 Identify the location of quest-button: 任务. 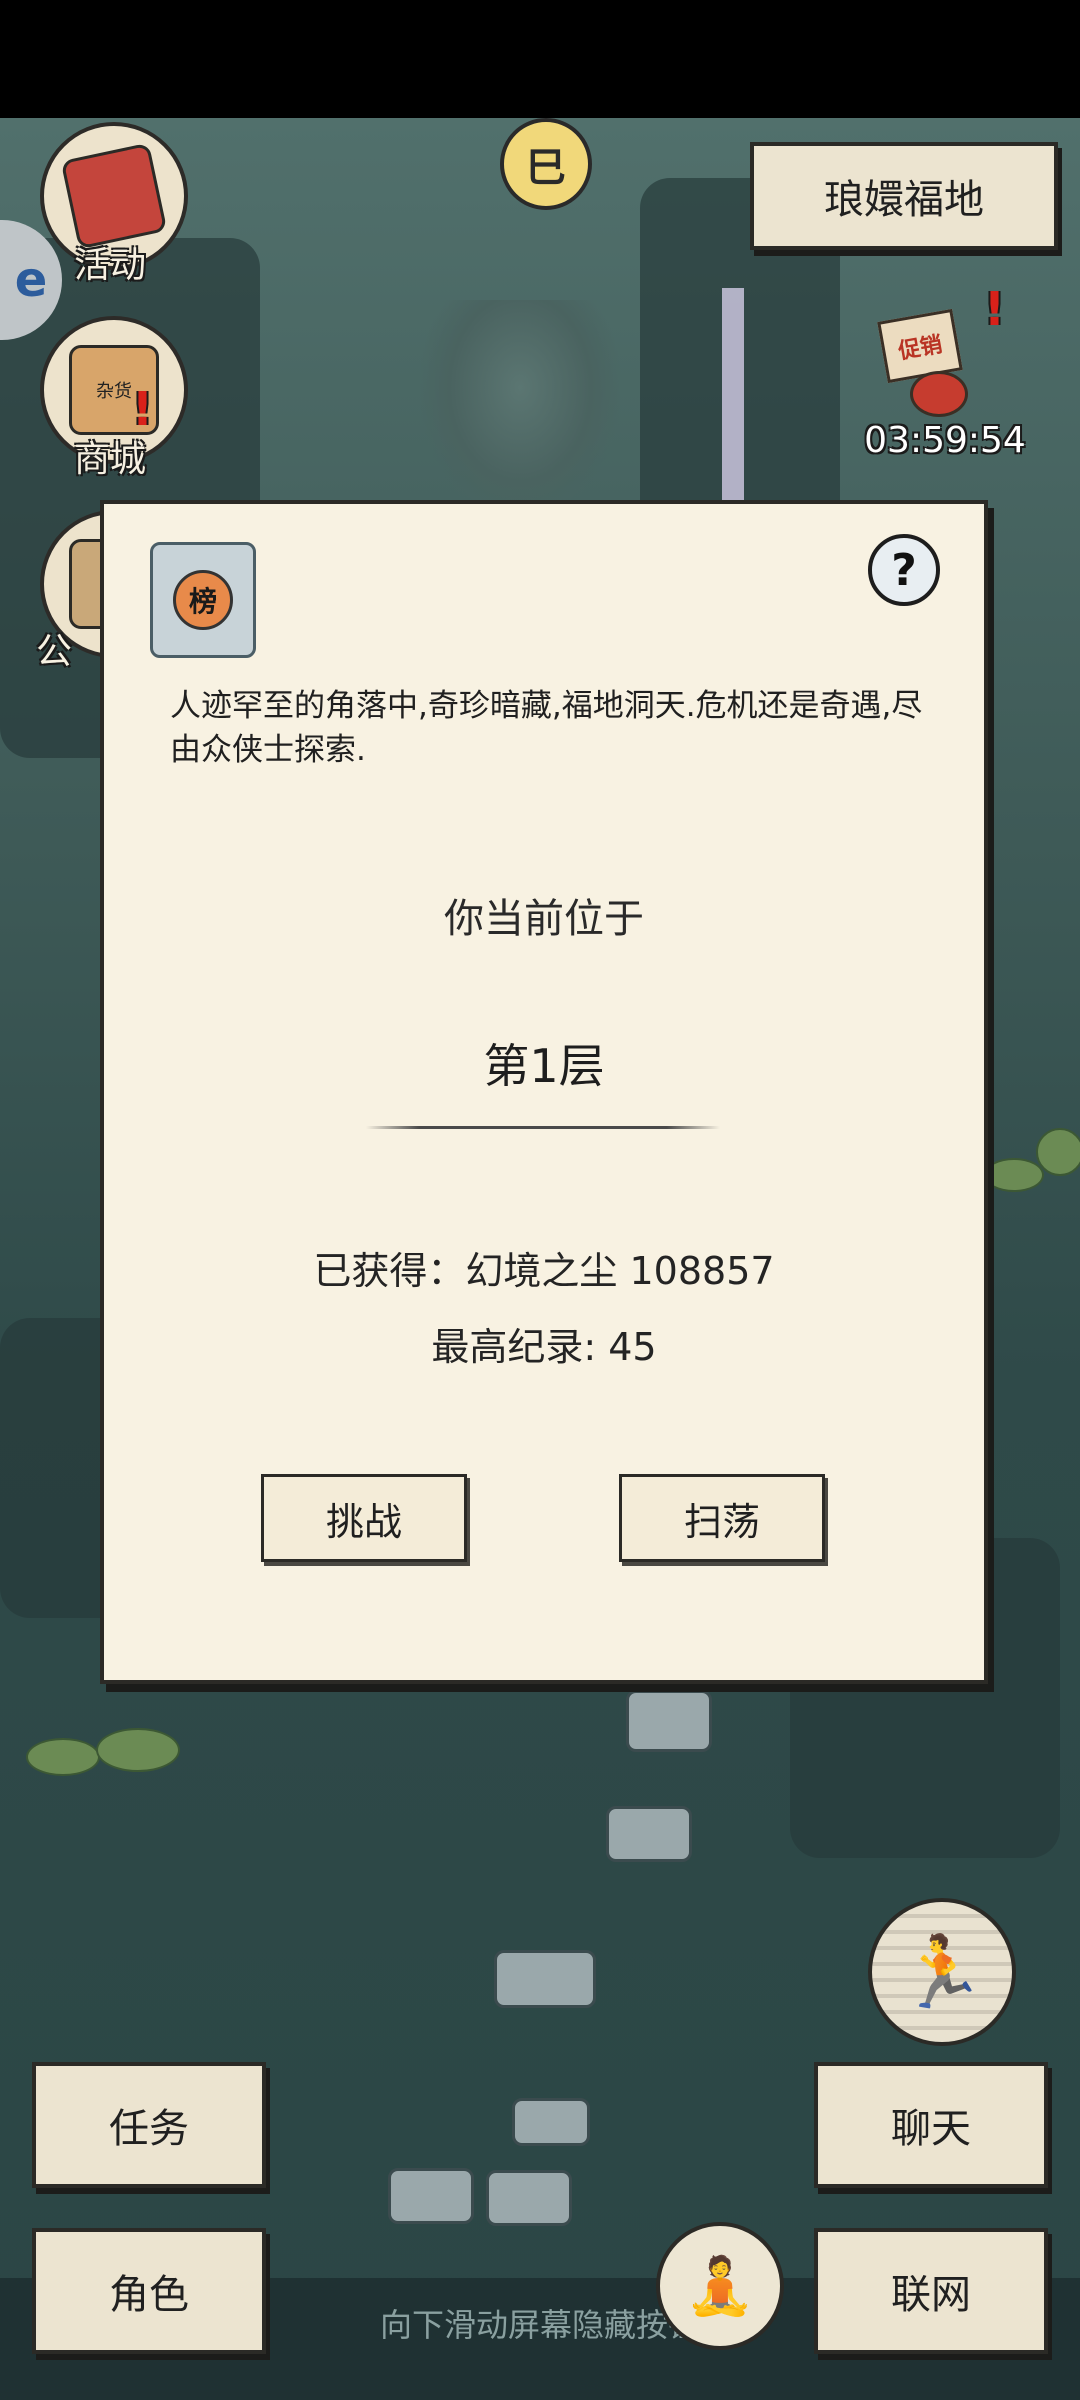
(149, 2125).